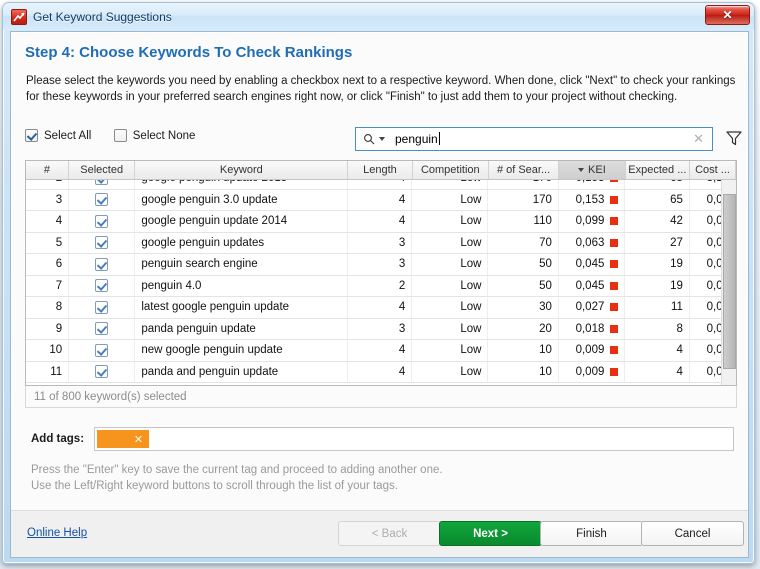 The height and width of the screenshot is (569, 760). I want to click on cell-kei: 0,027, so click(592, 307).